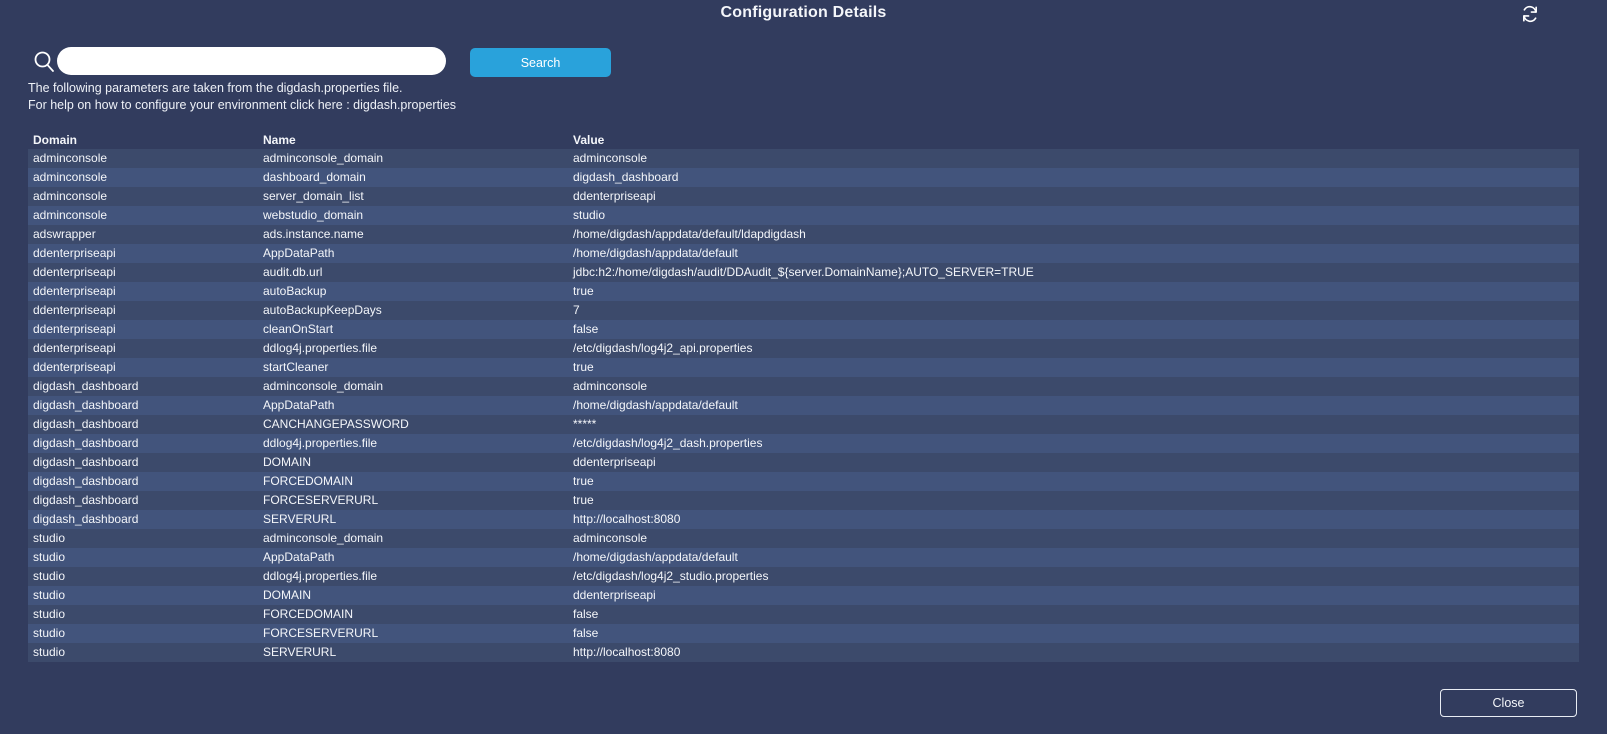  What do you see at coordinates (803, 140) in the screenshot?
I see `table-header-row: Domain Name Value` at bounding box center [803, 140].